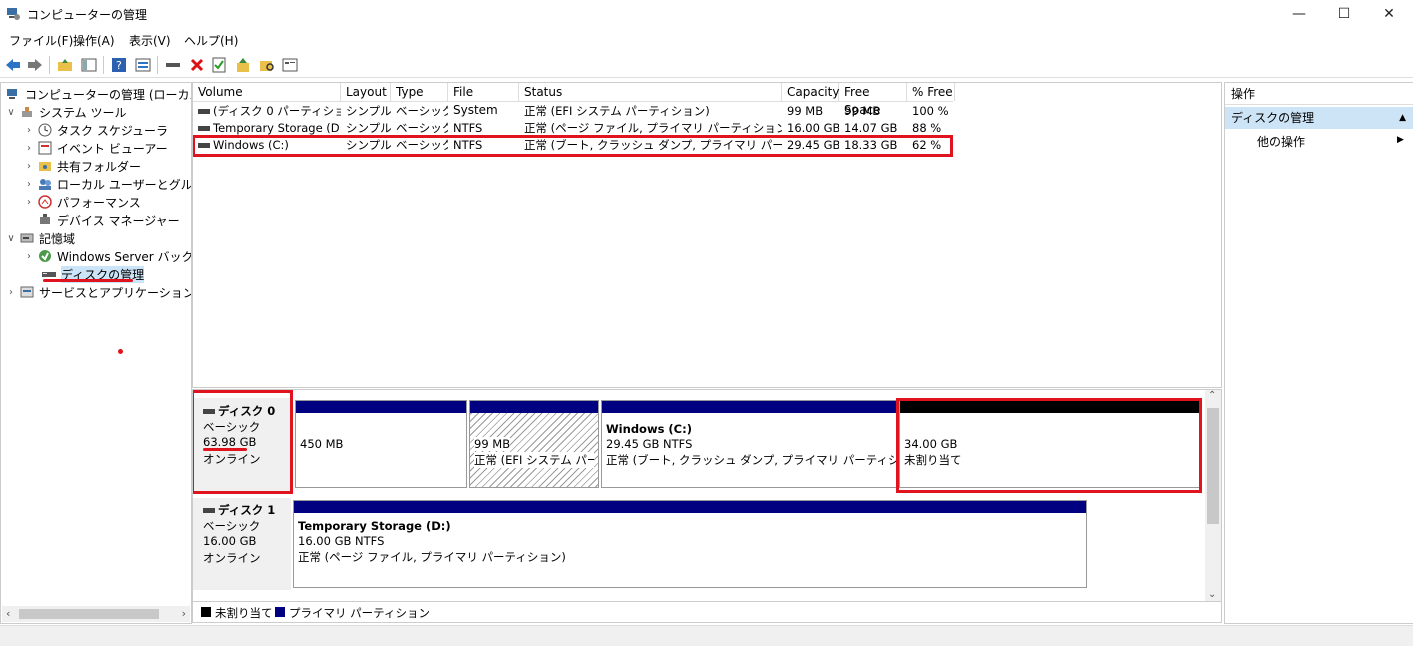 This screenshot has width=1413, height=646. Describe the element at coordinates (107, 184) in the screenshot. I see `tree-local-users: › ローカル ユーザーとグループ` at that location.